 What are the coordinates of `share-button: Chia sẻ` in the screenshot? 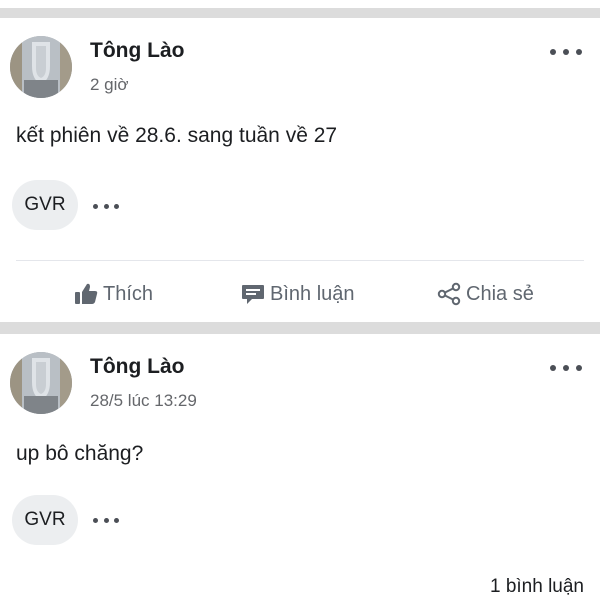 It's located at (485, 294).